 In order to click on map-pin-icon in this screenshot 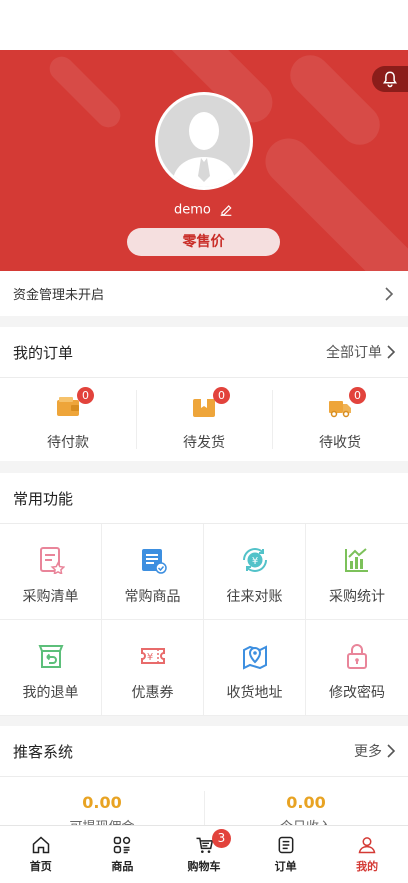, I will do `click(254, 657)`.